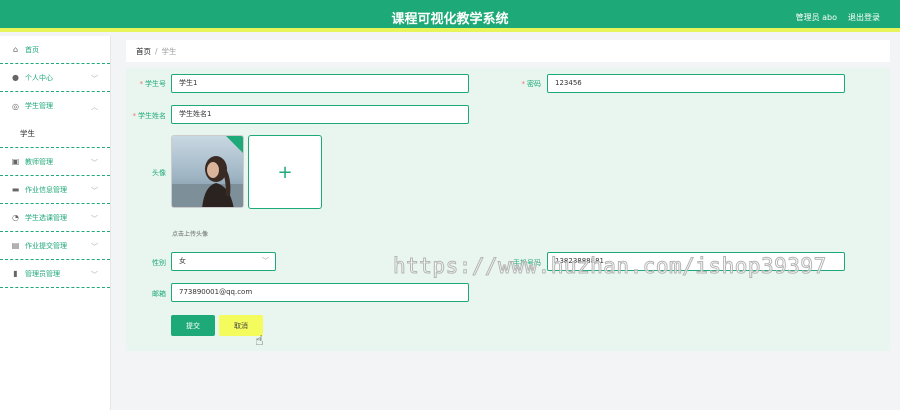 The height and width of the screenshot is (410, 900). I want to click on breadcrumb-current: 学生, so click(169, 51).